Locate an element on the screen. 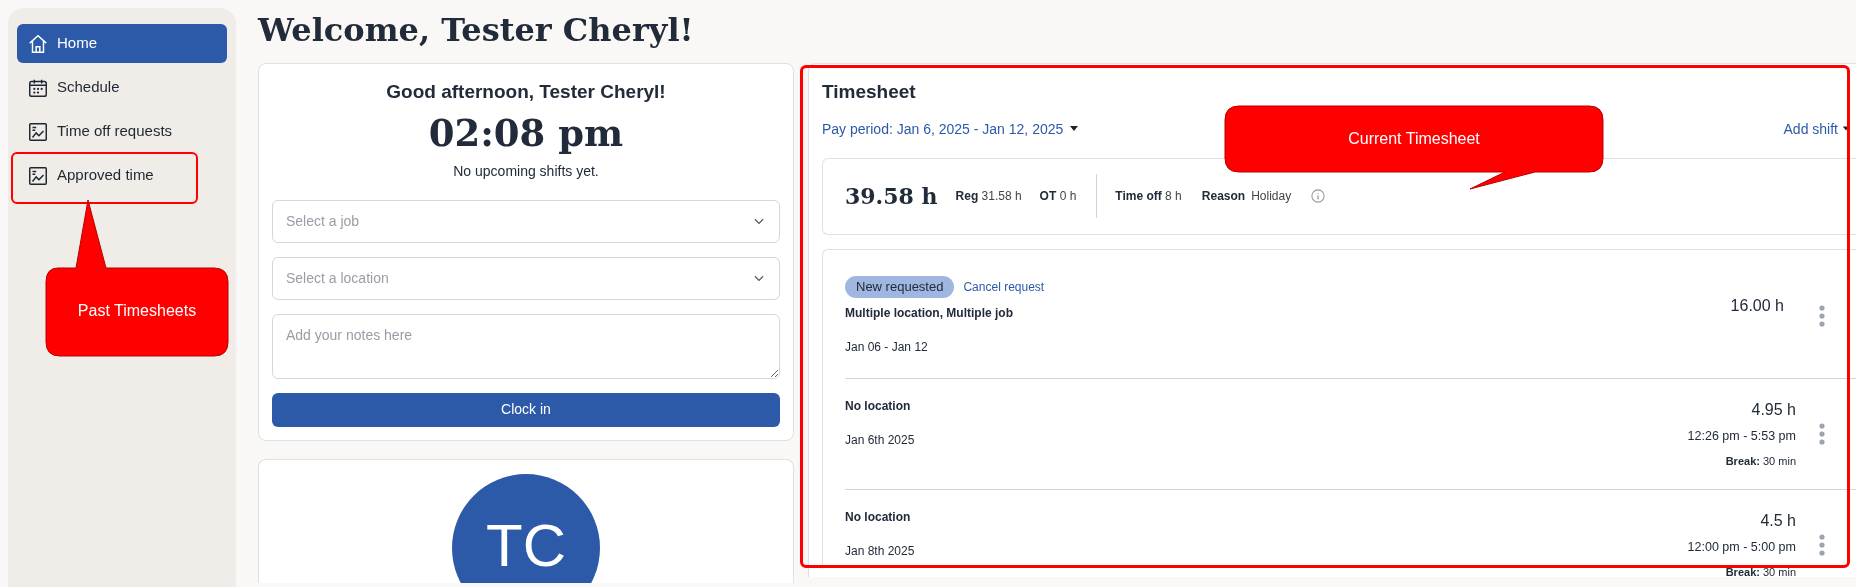 This screenshot has width=1856, height=587. clock-time: 02:08 pm is located at coordinates (526, 133).